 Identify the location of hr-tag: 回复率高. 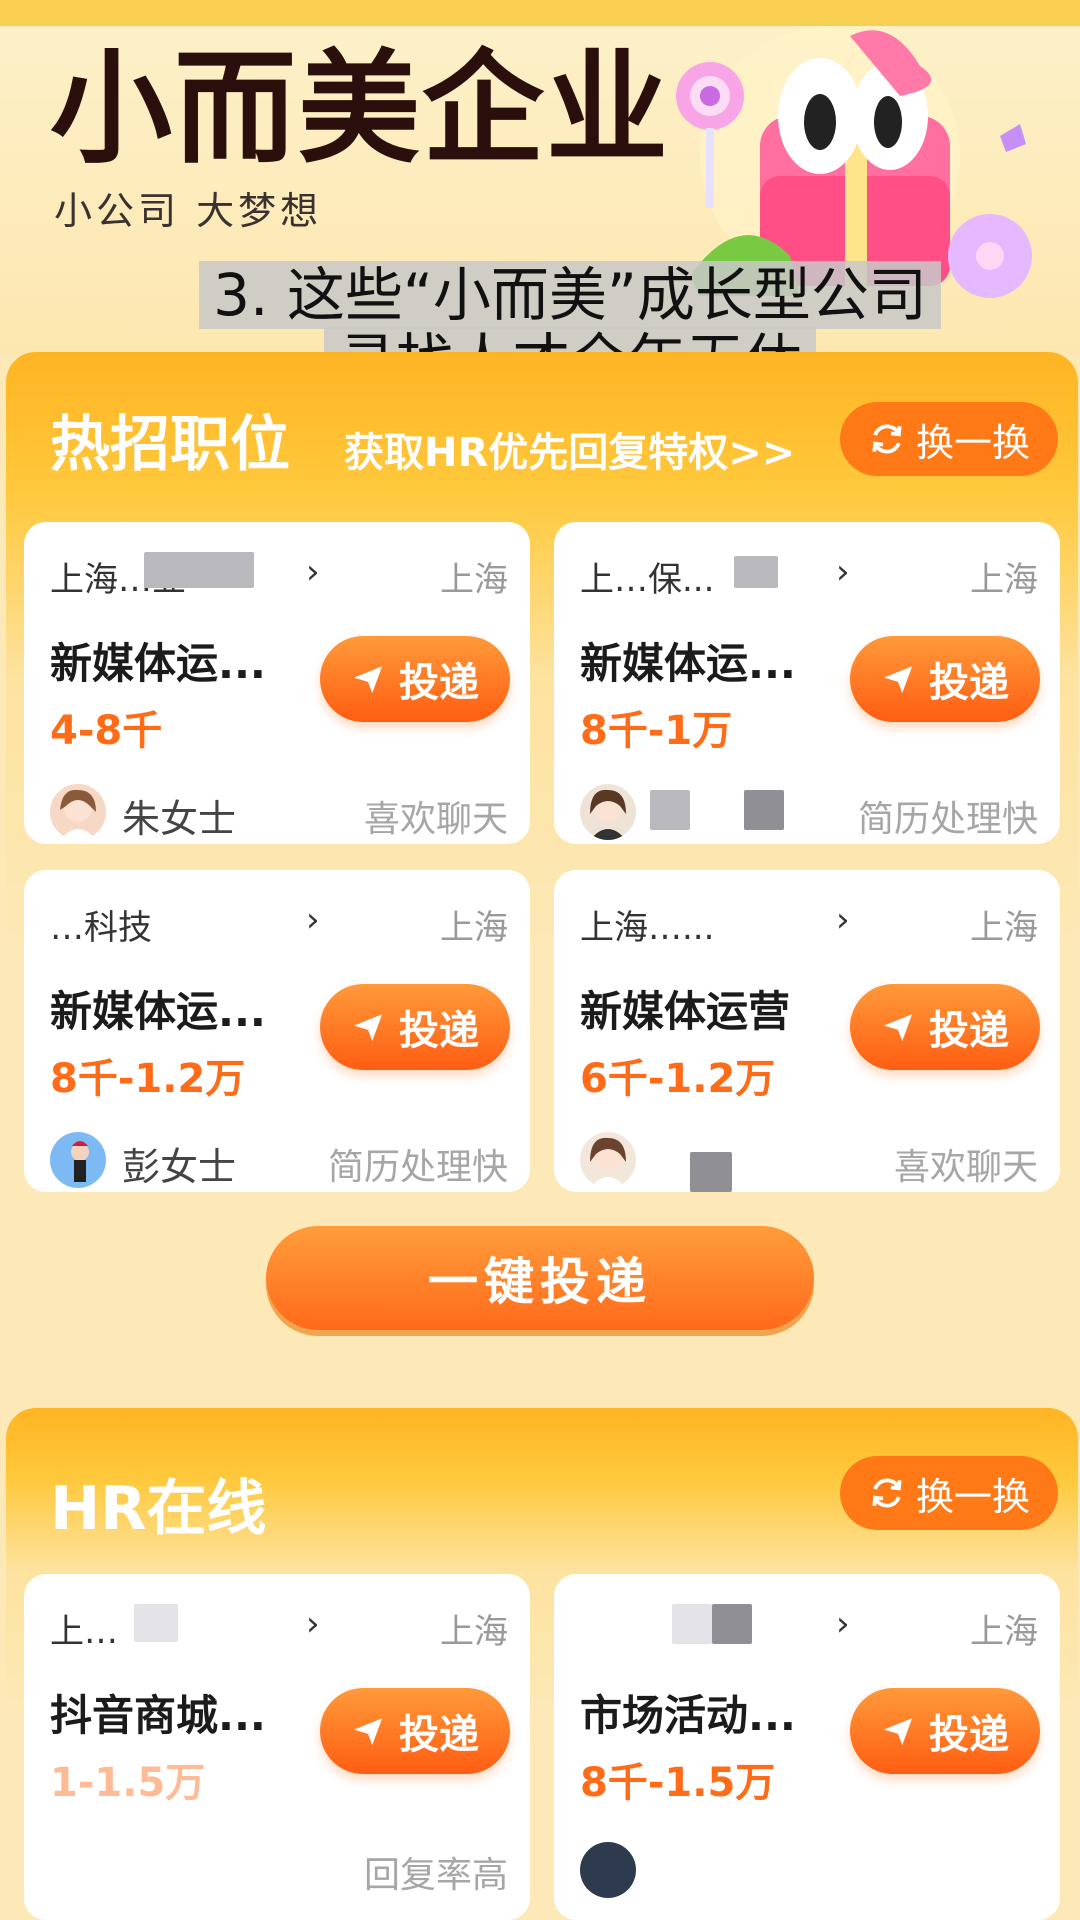
(435, 1875).